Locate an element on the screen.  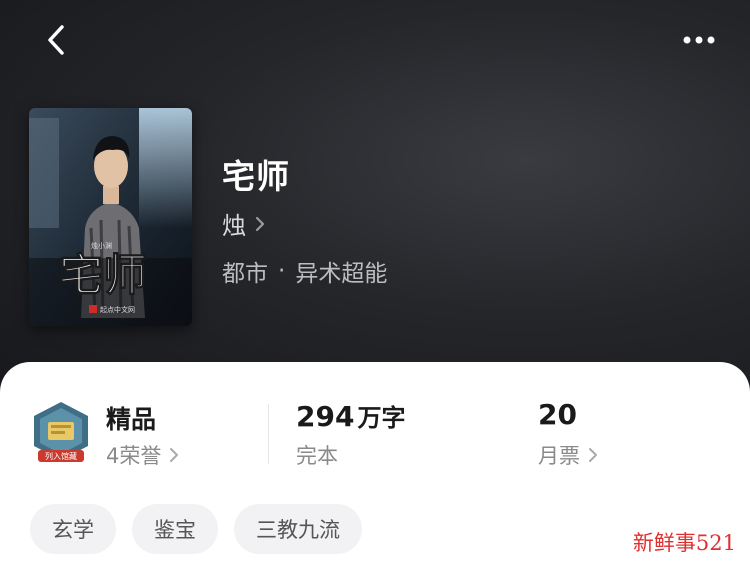
genre-row: 都市 · 异术超能 is located at coordinates (304, 271).